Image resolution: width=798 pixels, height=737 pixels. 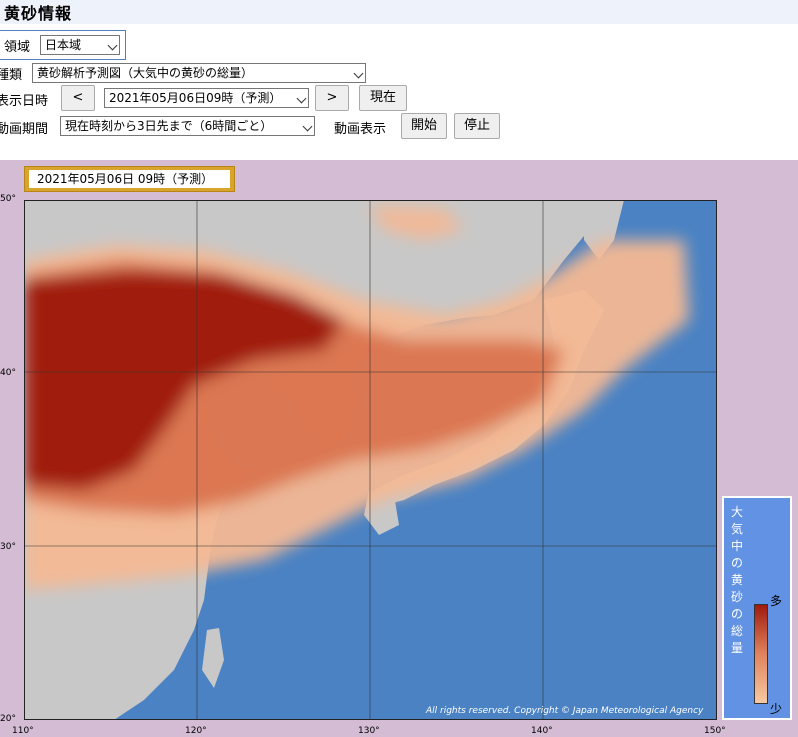 What do you see at coordinates (196, 731) in the screenshot?
I see `lon-label-120: 120°` at bounding box center [196, 731].